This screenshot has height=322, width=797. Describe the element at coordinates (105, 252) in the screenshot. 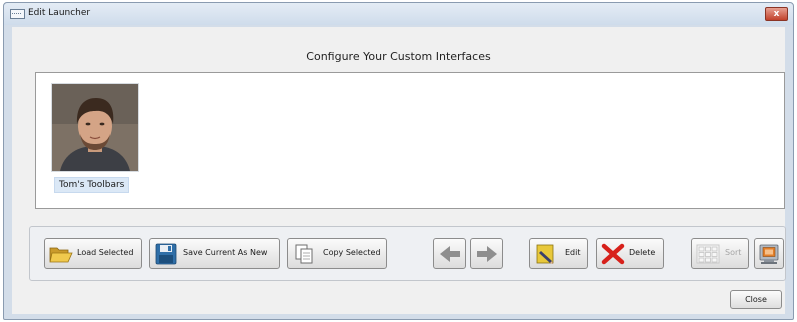

I see `load-selected-label: Load Selected` at that location.